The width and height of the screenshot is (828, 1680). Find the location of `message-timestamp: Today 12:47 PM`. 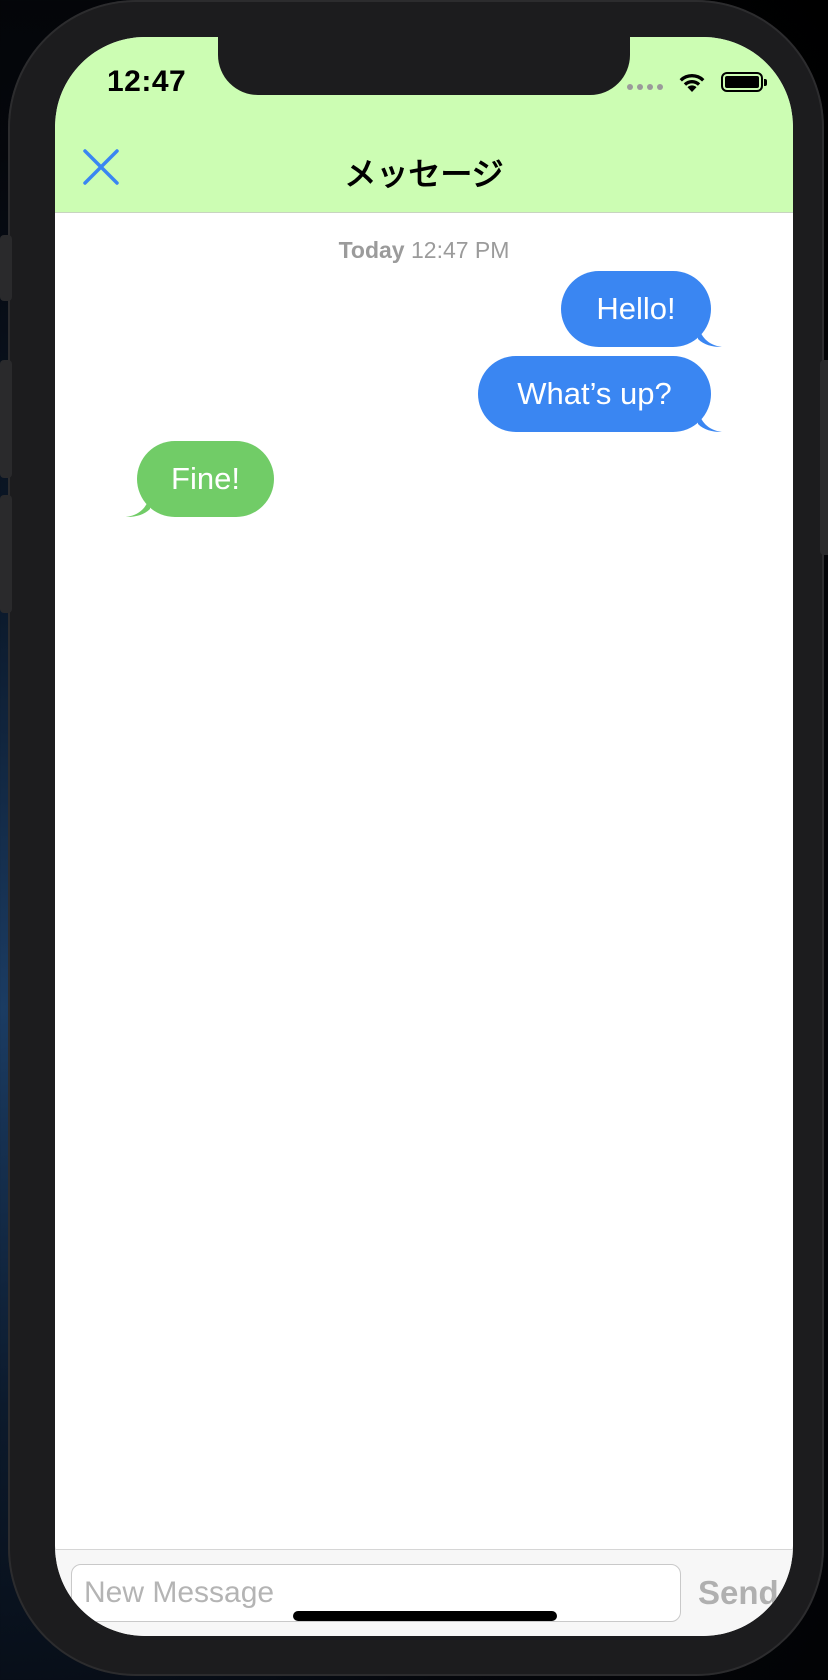

message-timestamp: Today 12:47 PM is located at coordinates (424, 250).